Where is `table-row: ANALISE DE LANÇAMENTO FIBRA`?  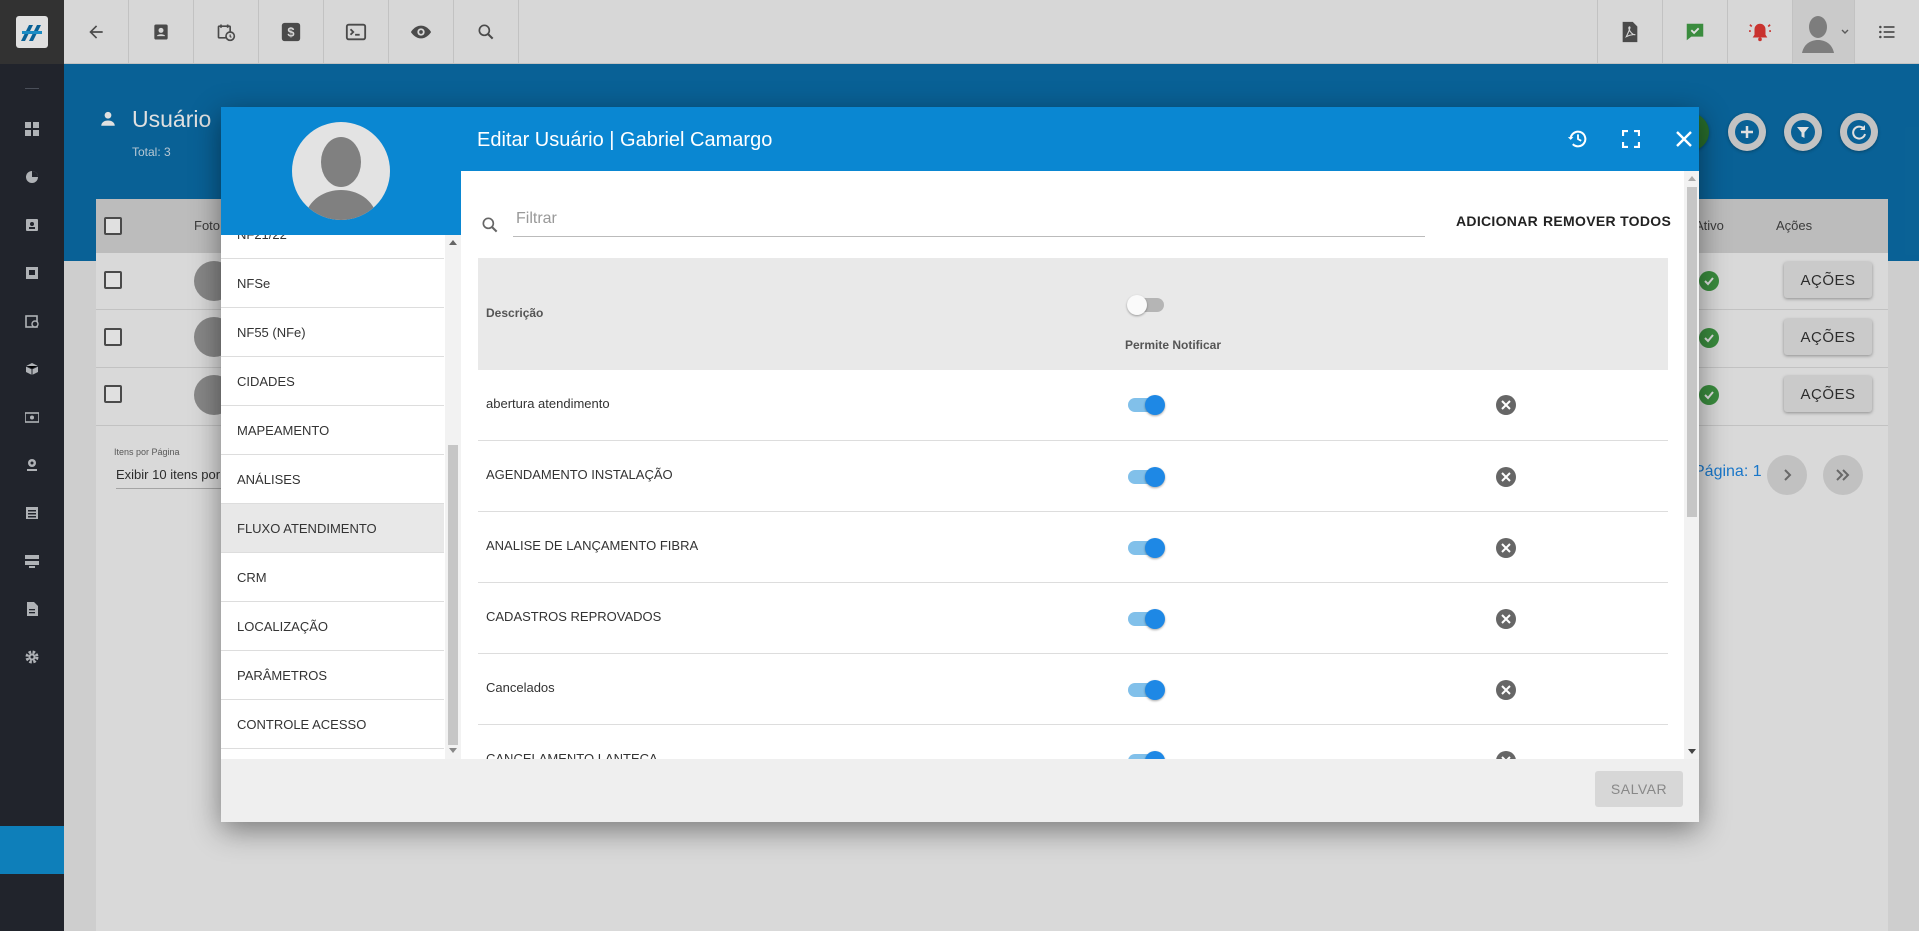 table-row: ANALISE DE LANÇAMENTO FIBRA is located at coordinates (1073, 547).